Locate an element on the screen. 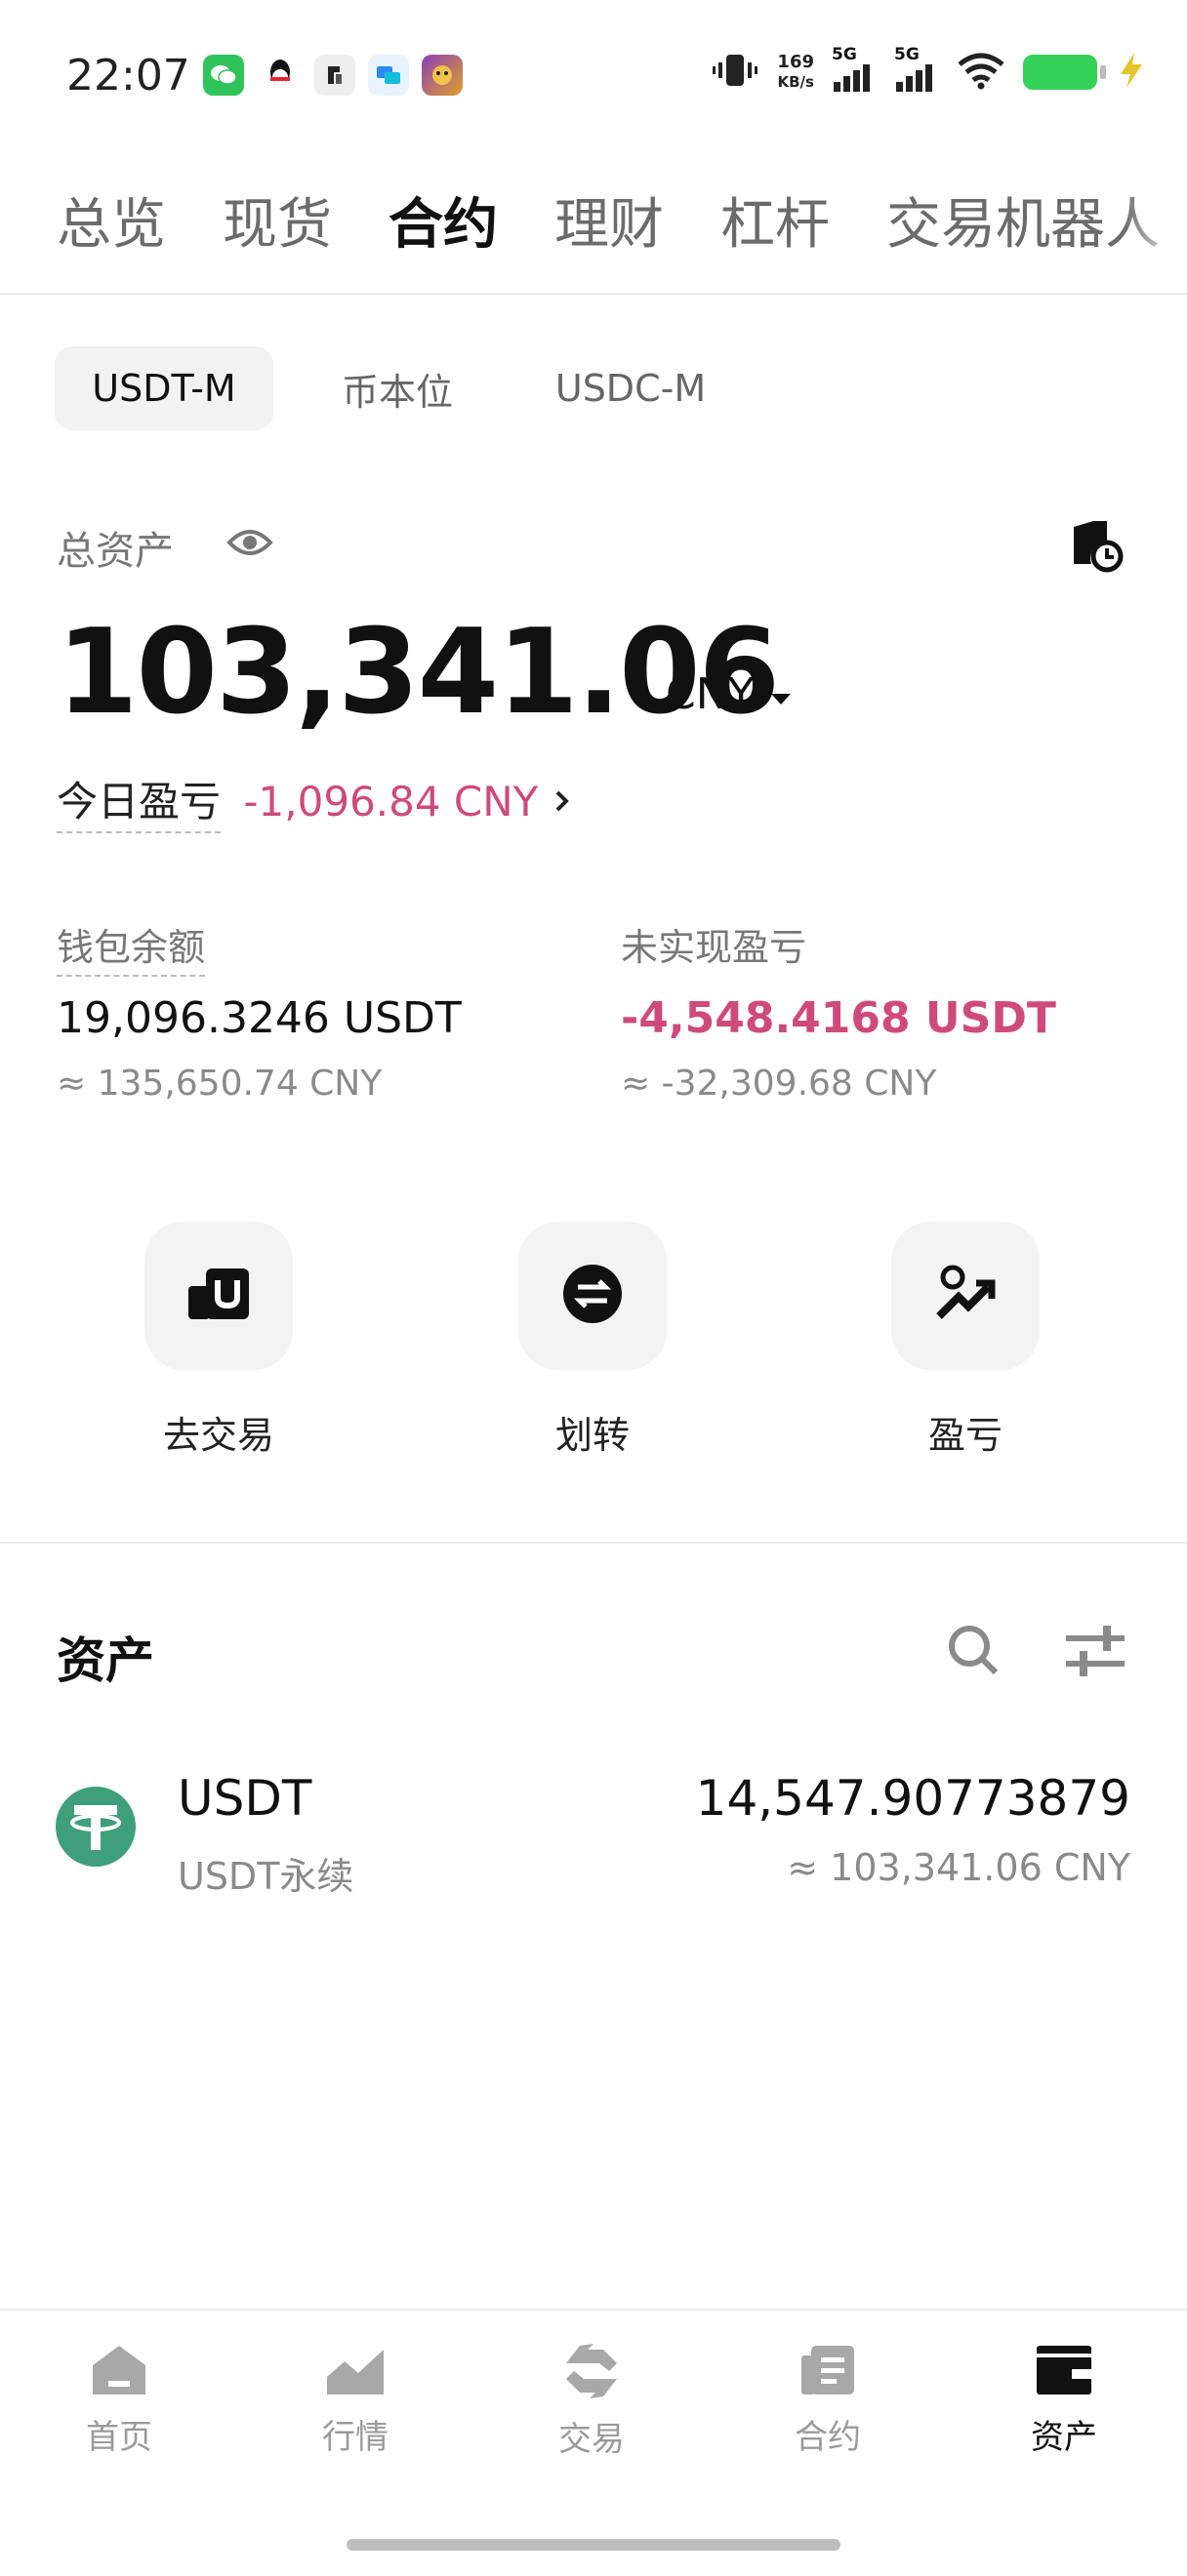  transfer-icon is located at coordinates (592, 1296).